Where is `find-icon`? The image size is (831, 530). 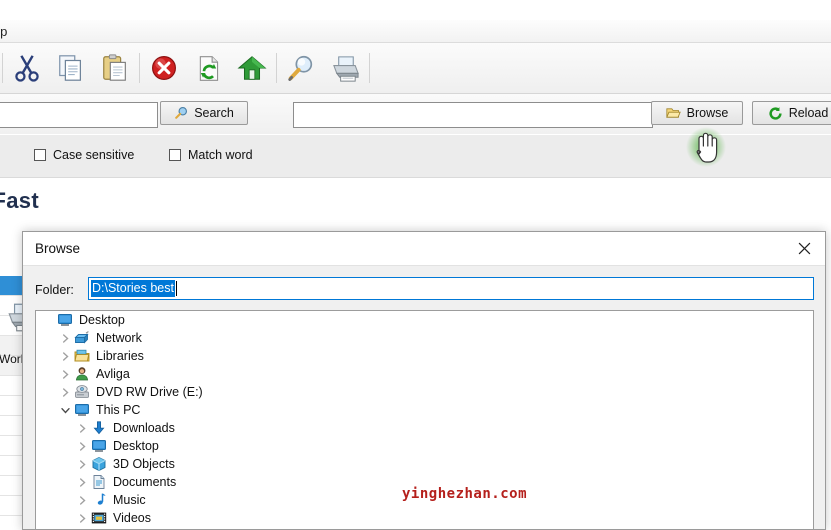
find-icon is located at coordinates (300, 68).